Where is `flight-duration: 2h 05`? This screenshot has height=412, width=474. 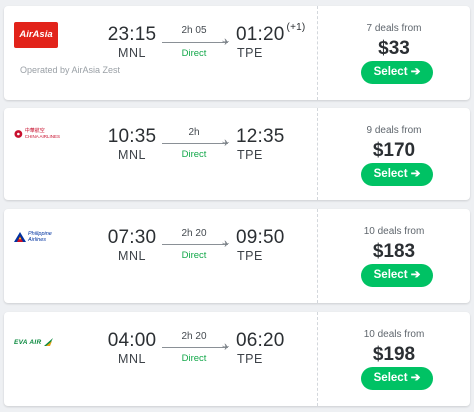 flight-duration: 2h 05 is located at coordinates (194, 30).